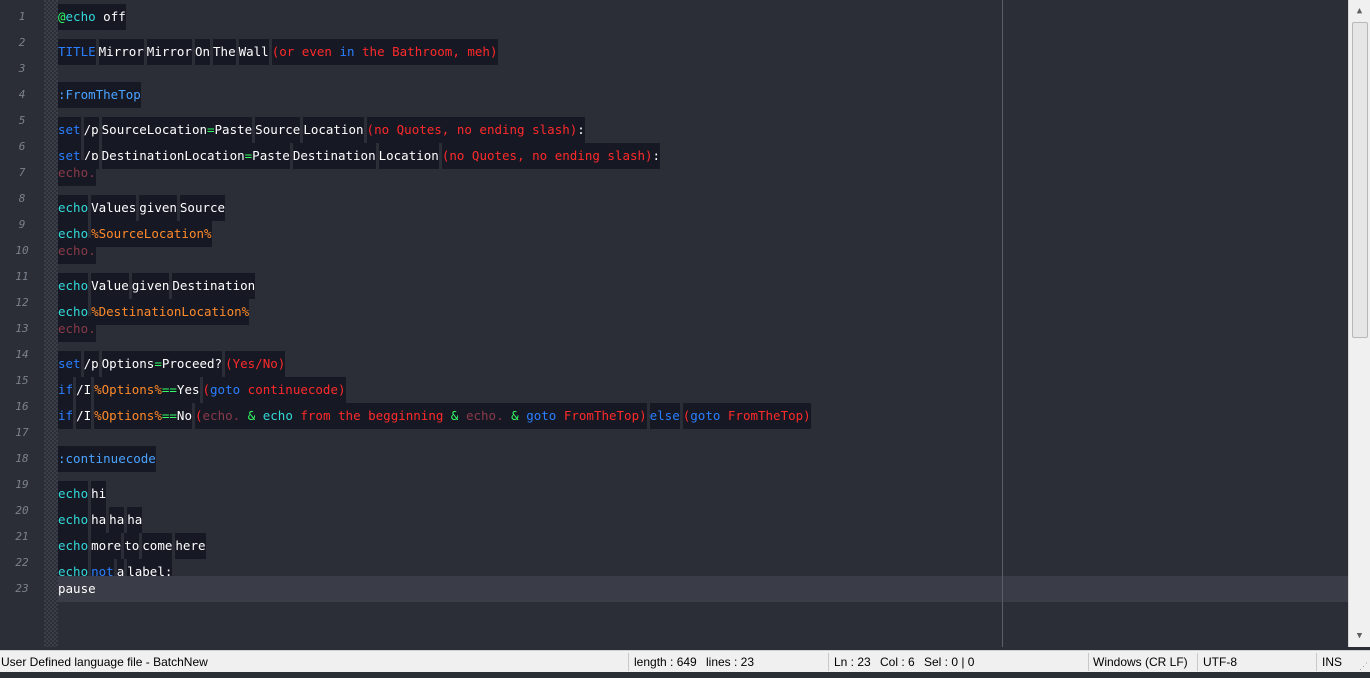 This screenshot has height=678, width=1370. Describe the element at coordinates (22, 43) in the screenshot. I see `line-number: 2` at that location.